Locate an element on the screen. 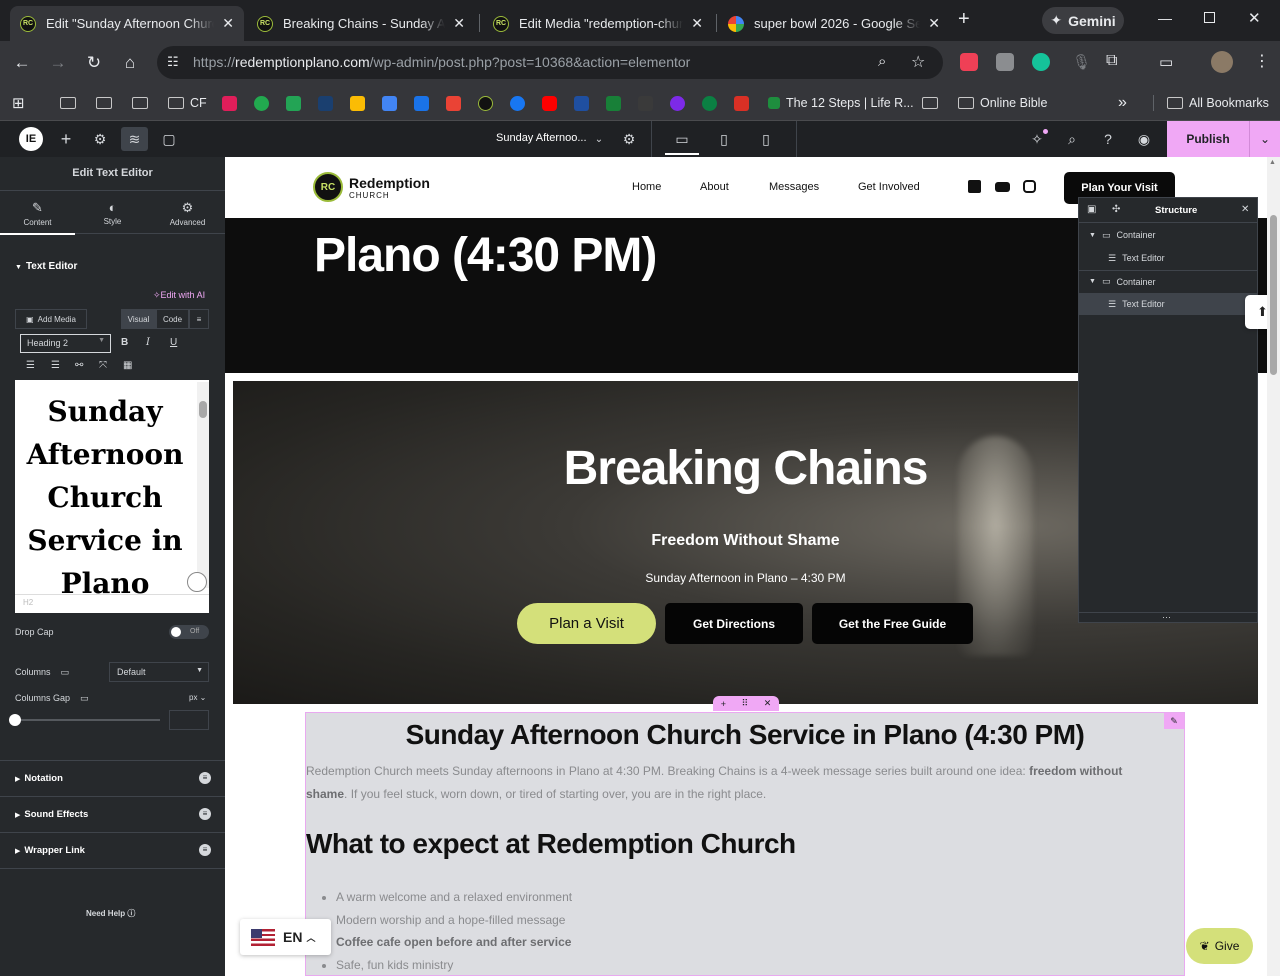 Image resolution: width=1280 pixels, height=976 pixels. structure-row-text-editor: ☰ Text Editor is located at coordinates (1168, 258).